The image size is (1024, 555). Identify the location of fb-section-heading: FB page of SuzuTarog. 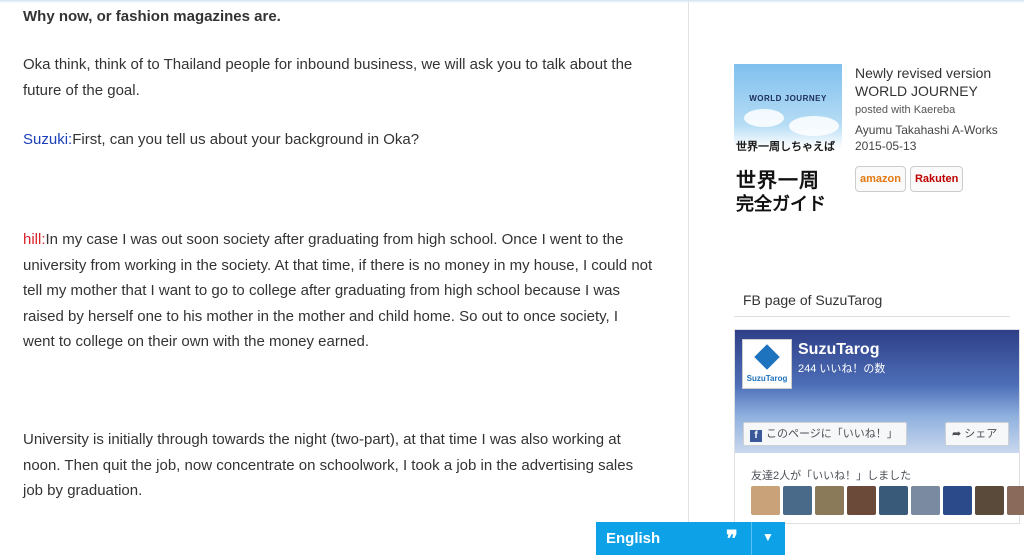
(813, 300).